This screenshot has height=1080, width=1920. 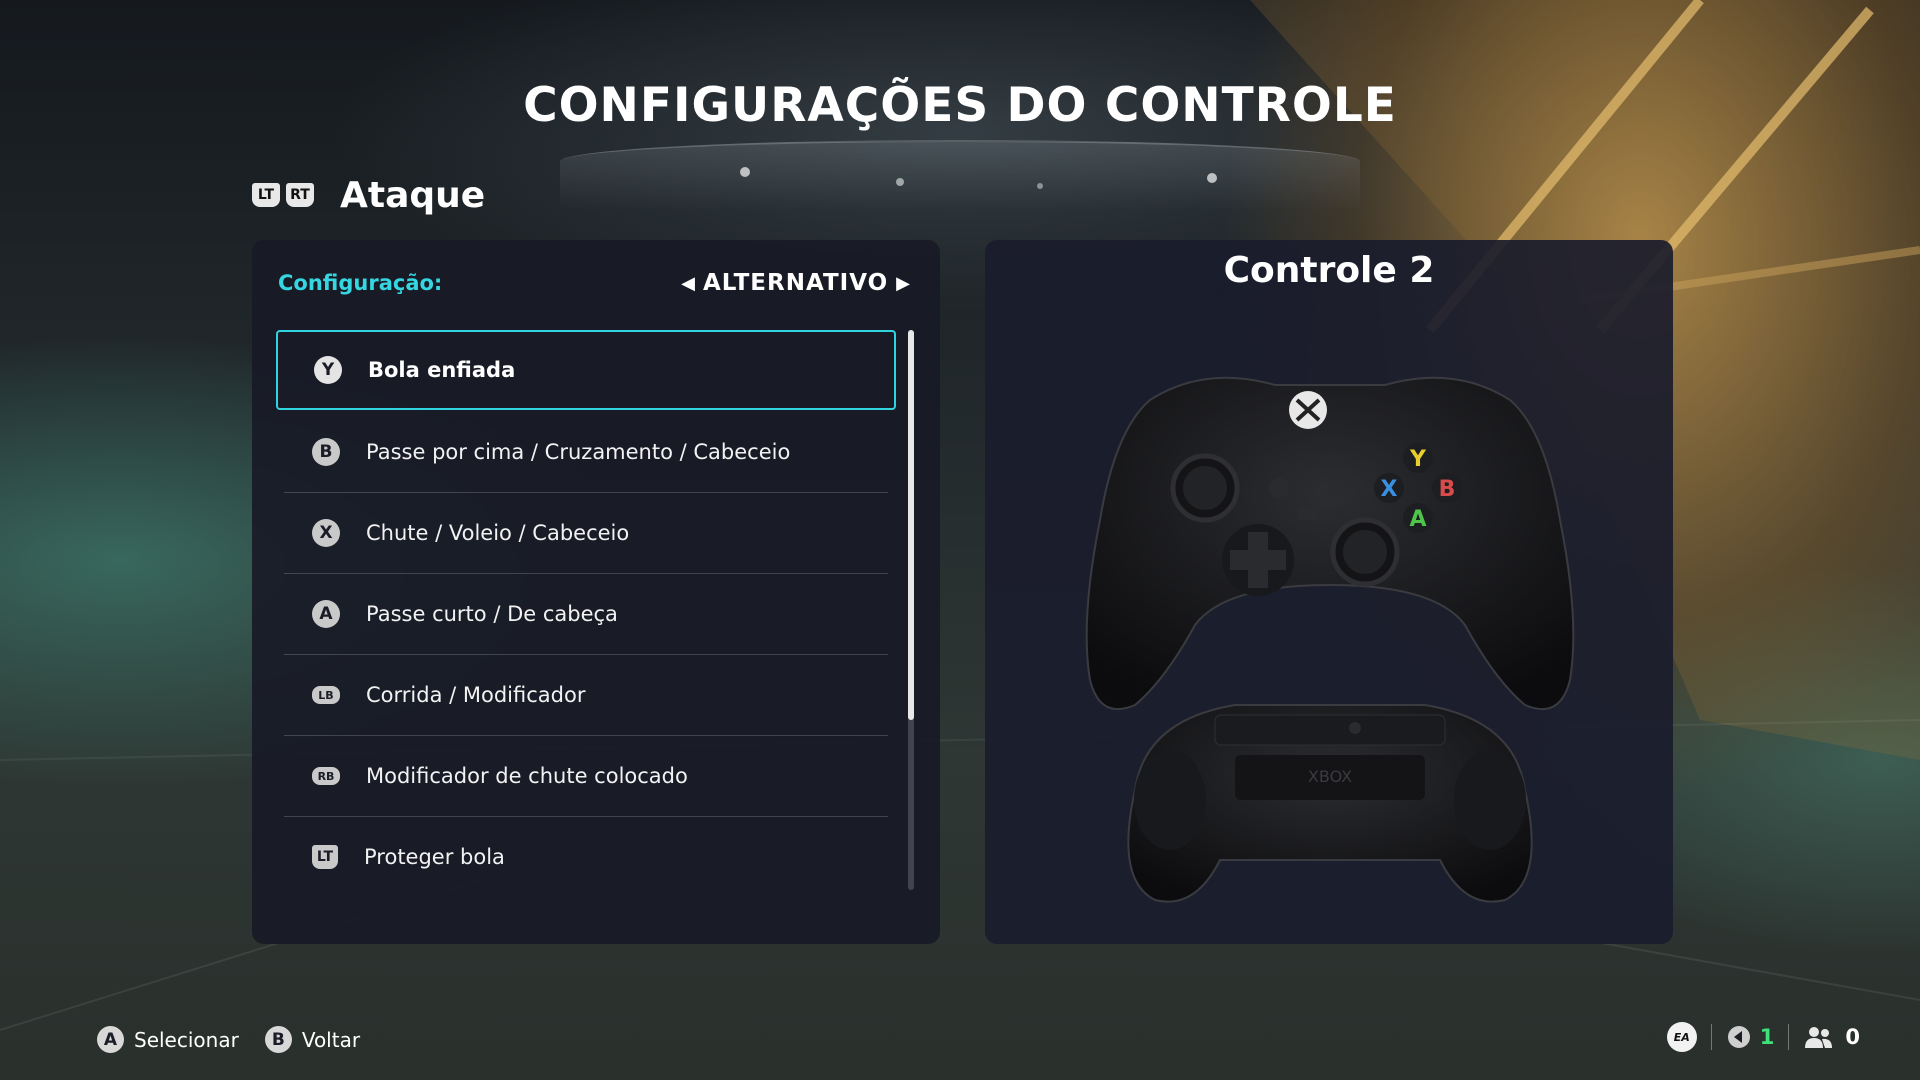 I want to click on select-hint: A Selecionar, so click(x=168, y=1039).